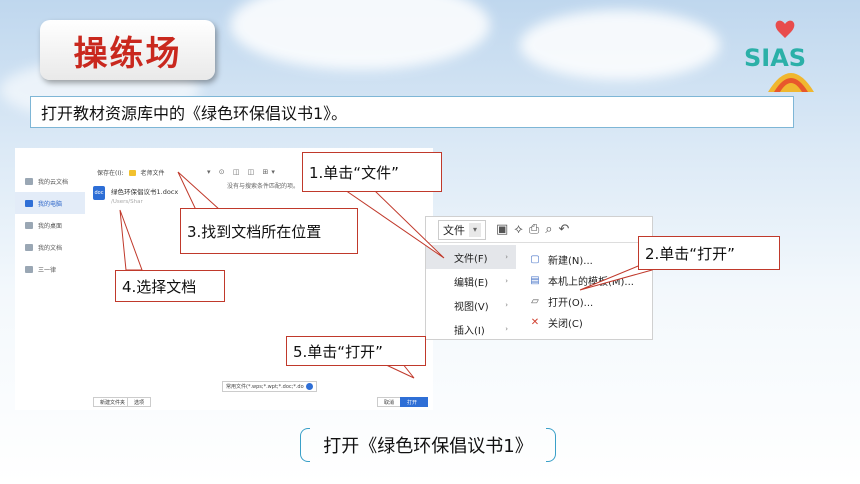 The height and width of the screenshot is (484, 860). What do you see at coordinates (269, 231) in the screenshot?
I see `callout-step3: 3.找到文档所在位置` at bounding box center [269, 231].